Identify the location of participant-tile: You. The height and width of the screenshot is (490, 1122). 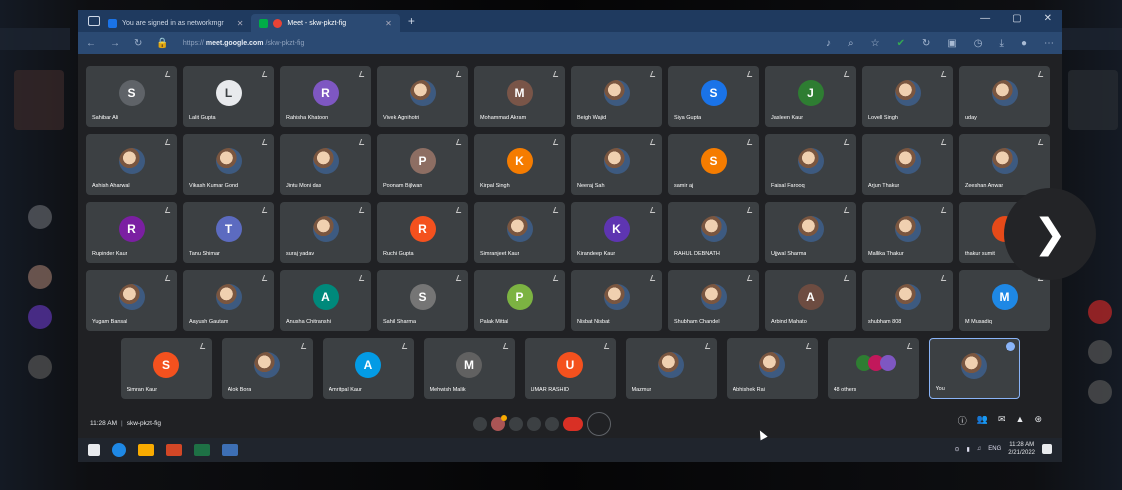
(974, 368).